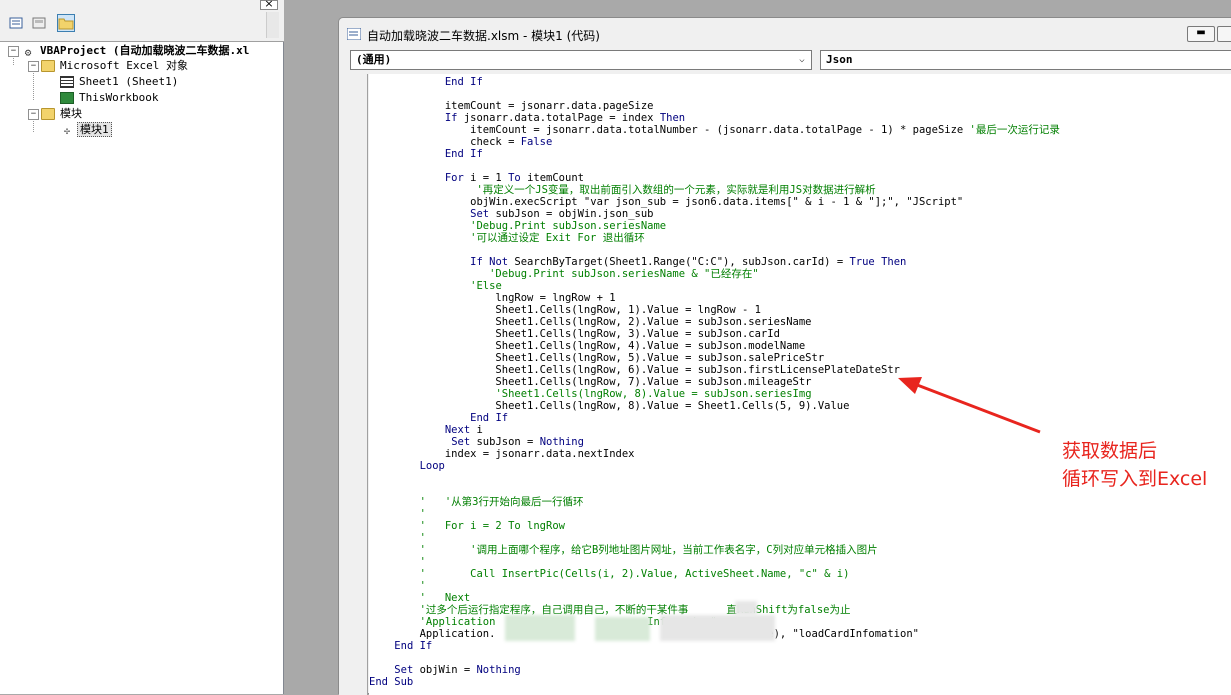  What do you see at coordinates (969, 405) in the screenshot?
I see `annotation-arrow` at bounding box center [969, 405].